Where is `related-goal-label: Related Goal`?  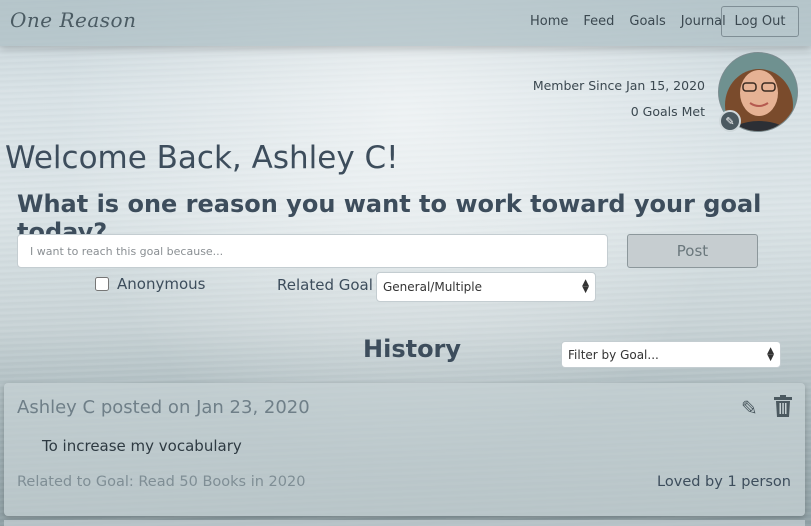 related-goal-label: Related Goal is located at coordinates (325, 285).